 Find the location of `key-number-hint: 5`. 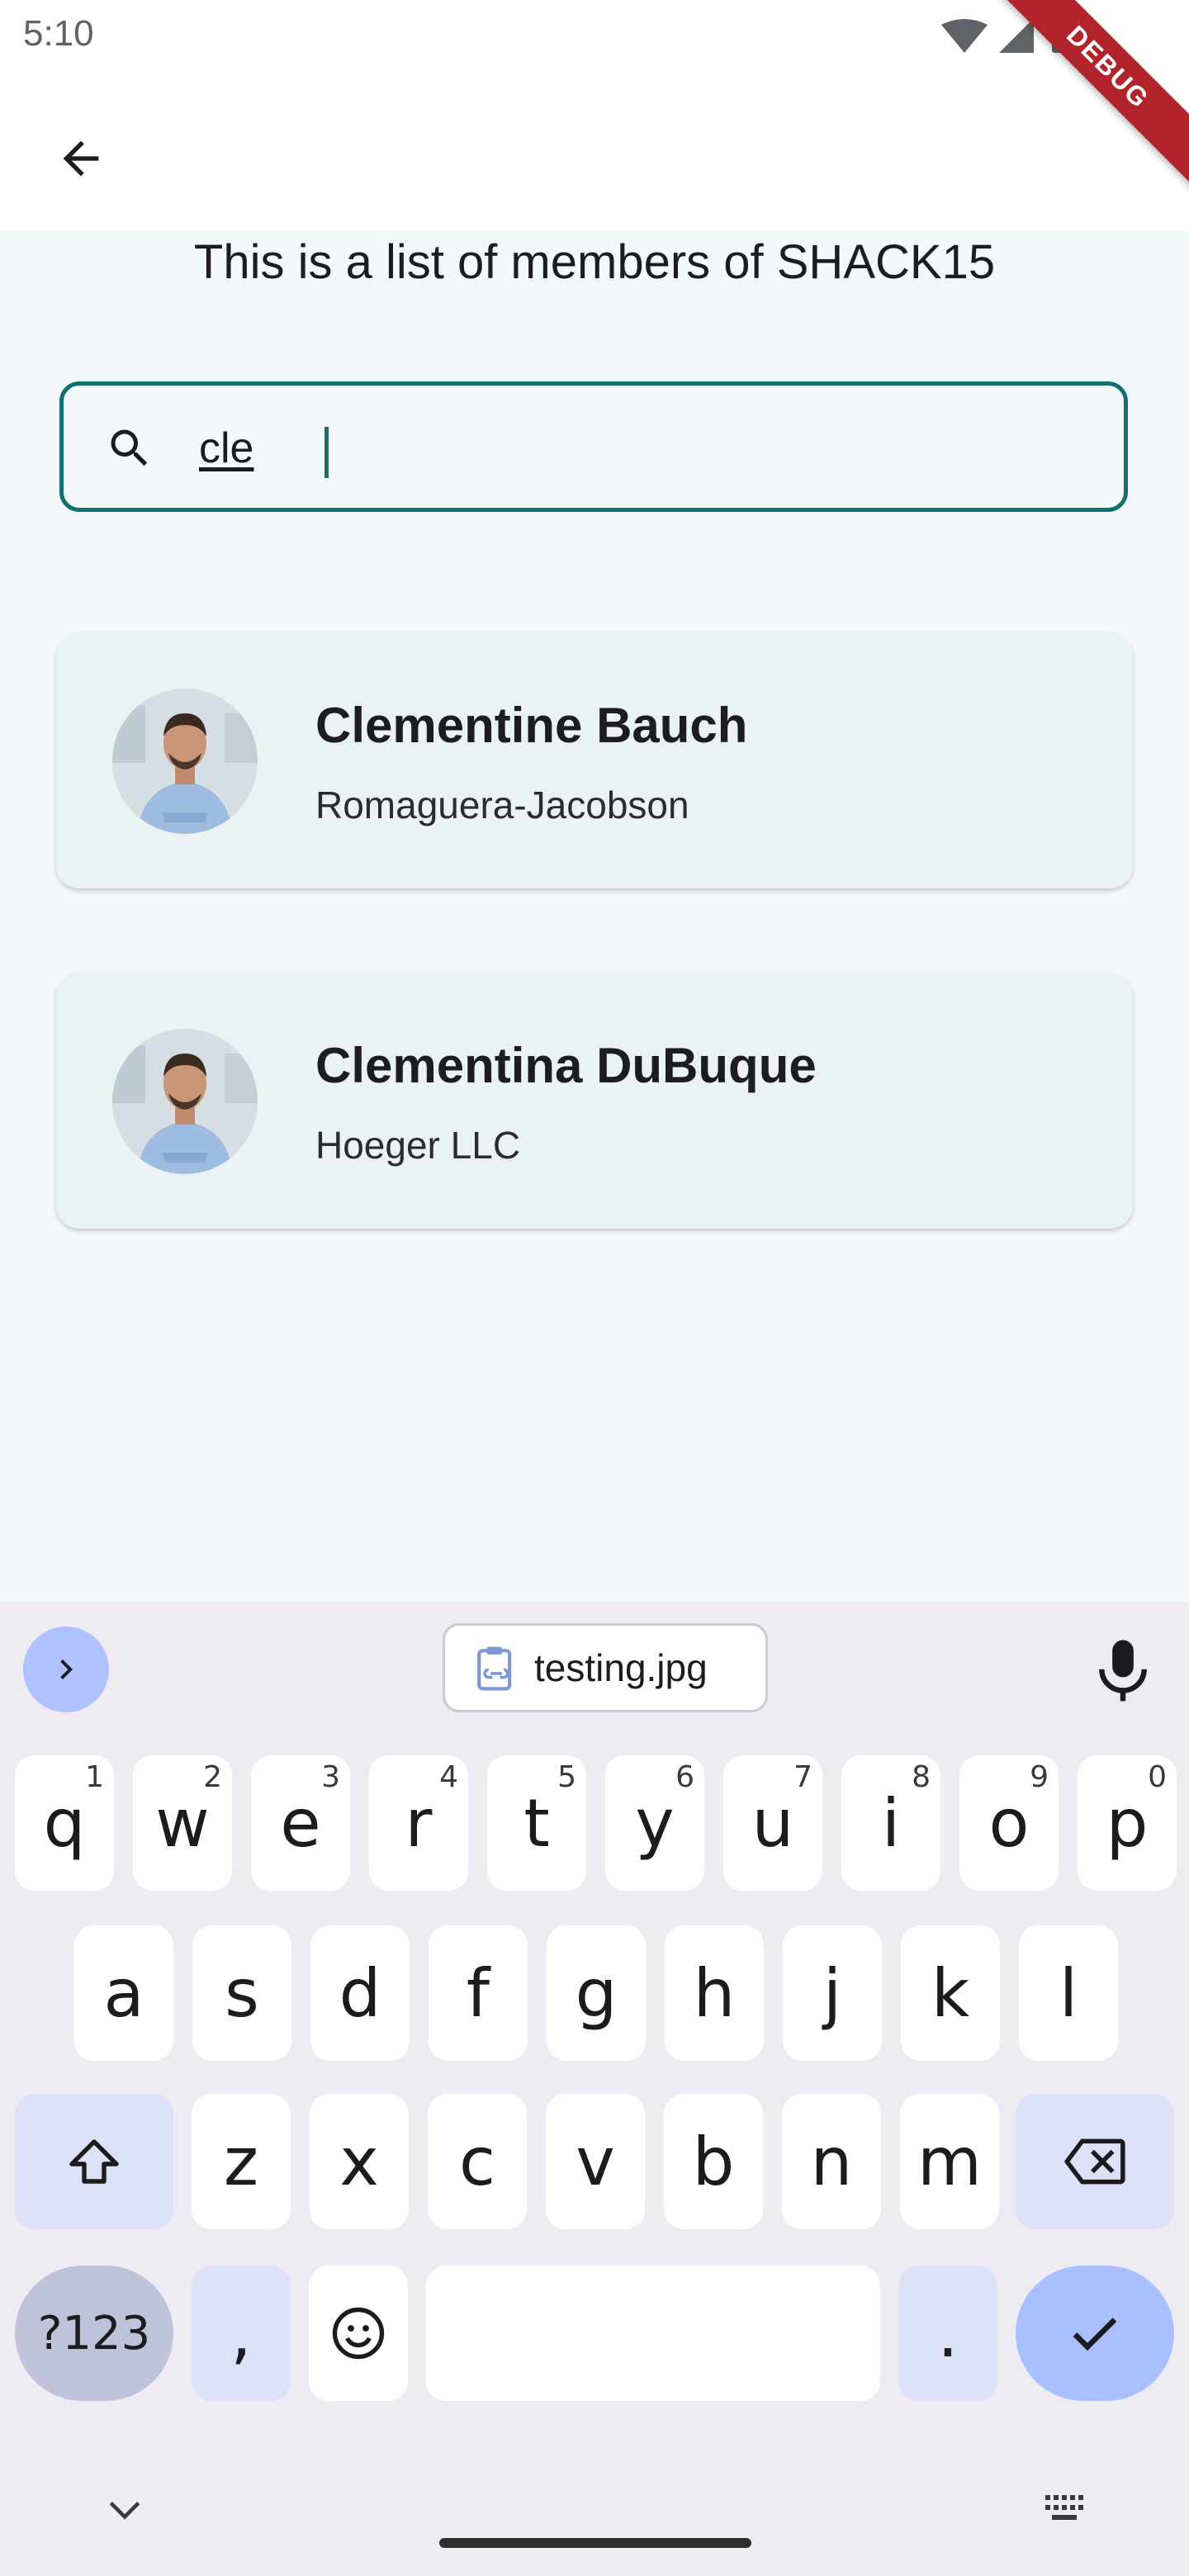

key-number-hint: 5 is located at coordinates (566, 1777).